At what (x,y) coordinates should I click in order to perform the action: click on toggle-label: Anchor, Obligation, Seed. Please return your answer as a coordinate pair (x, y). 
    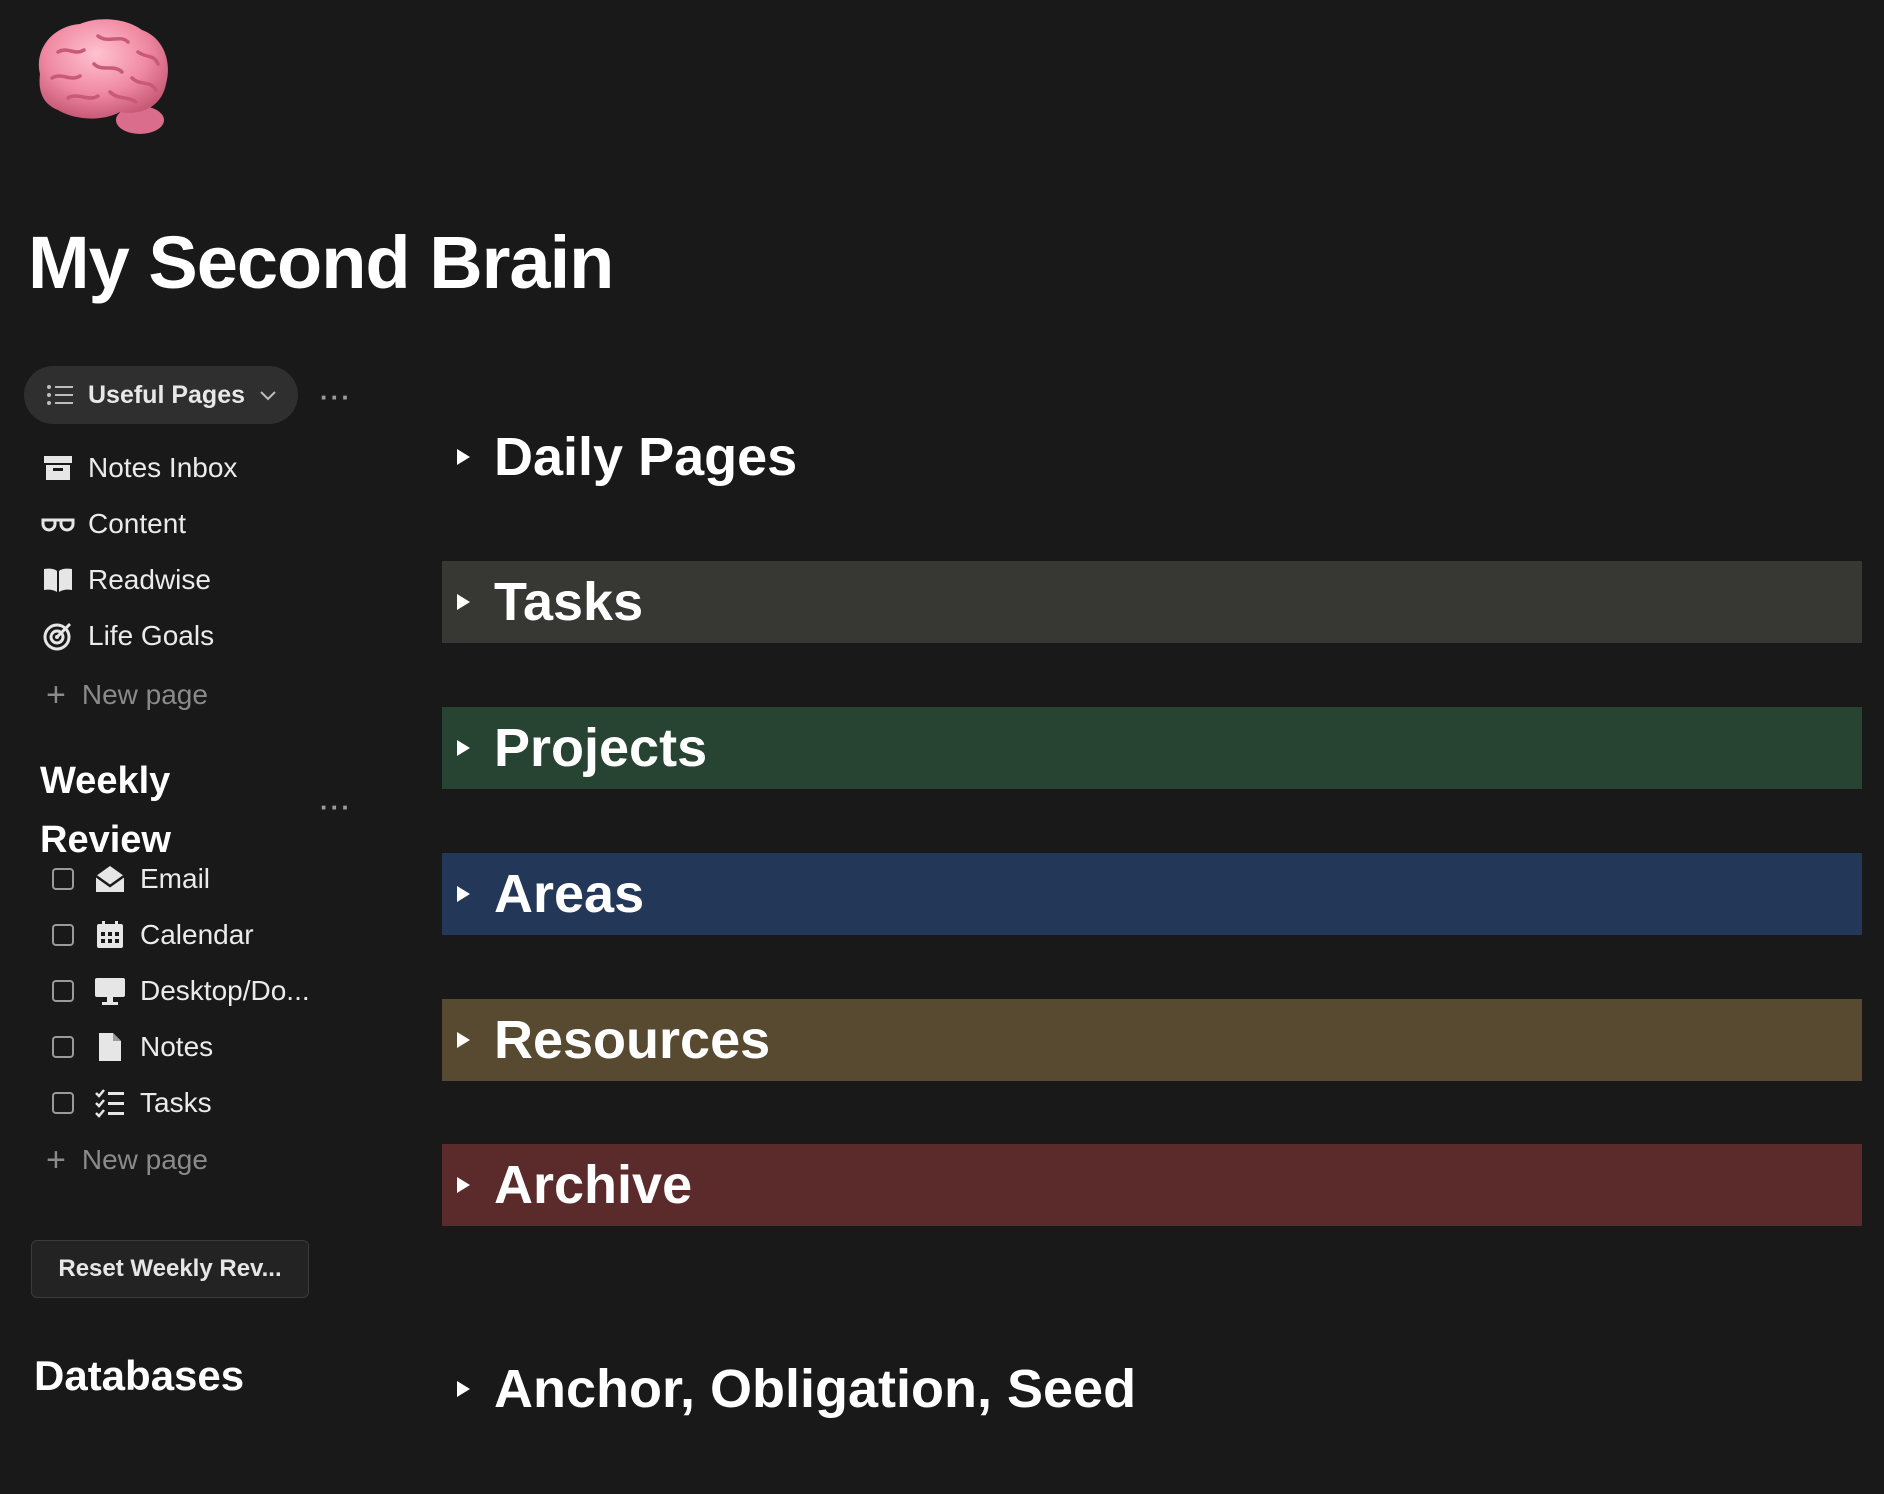
    Looking at the image, I should click on (815, 1389).